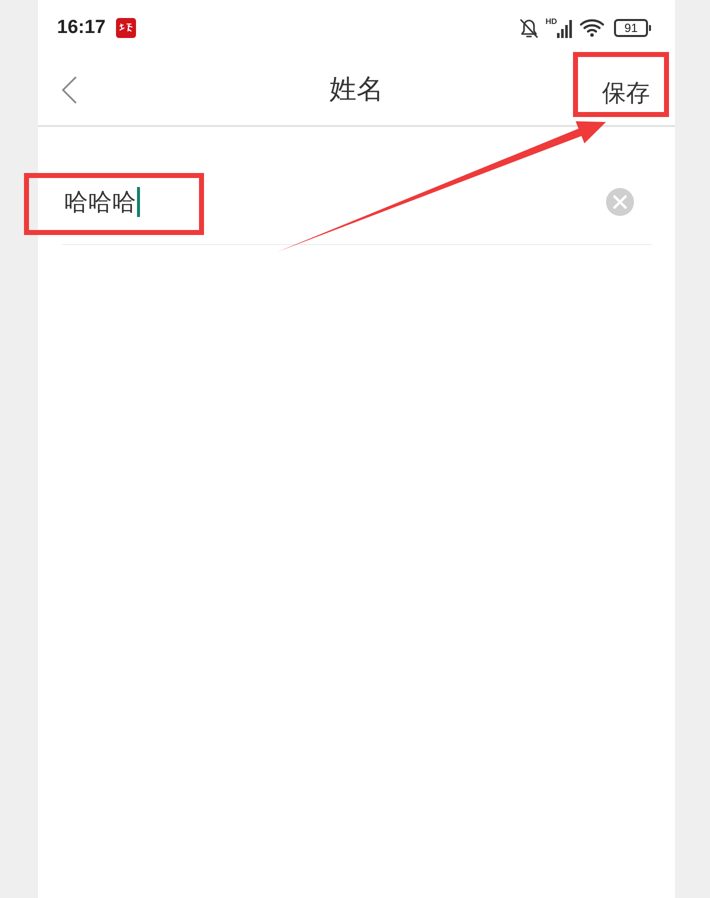 This screenshot has height=898, width=710. Describe the element at coordinates (81, 27) in the screenshot. I see `status-time: 16:17` at that location.